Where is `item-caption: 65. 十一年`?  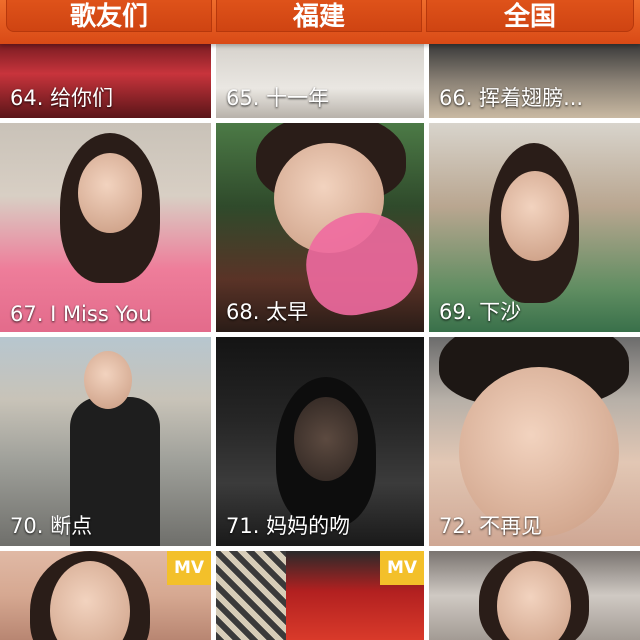
item-caption: 65. 十一年 is located at coordinates (278, 98).